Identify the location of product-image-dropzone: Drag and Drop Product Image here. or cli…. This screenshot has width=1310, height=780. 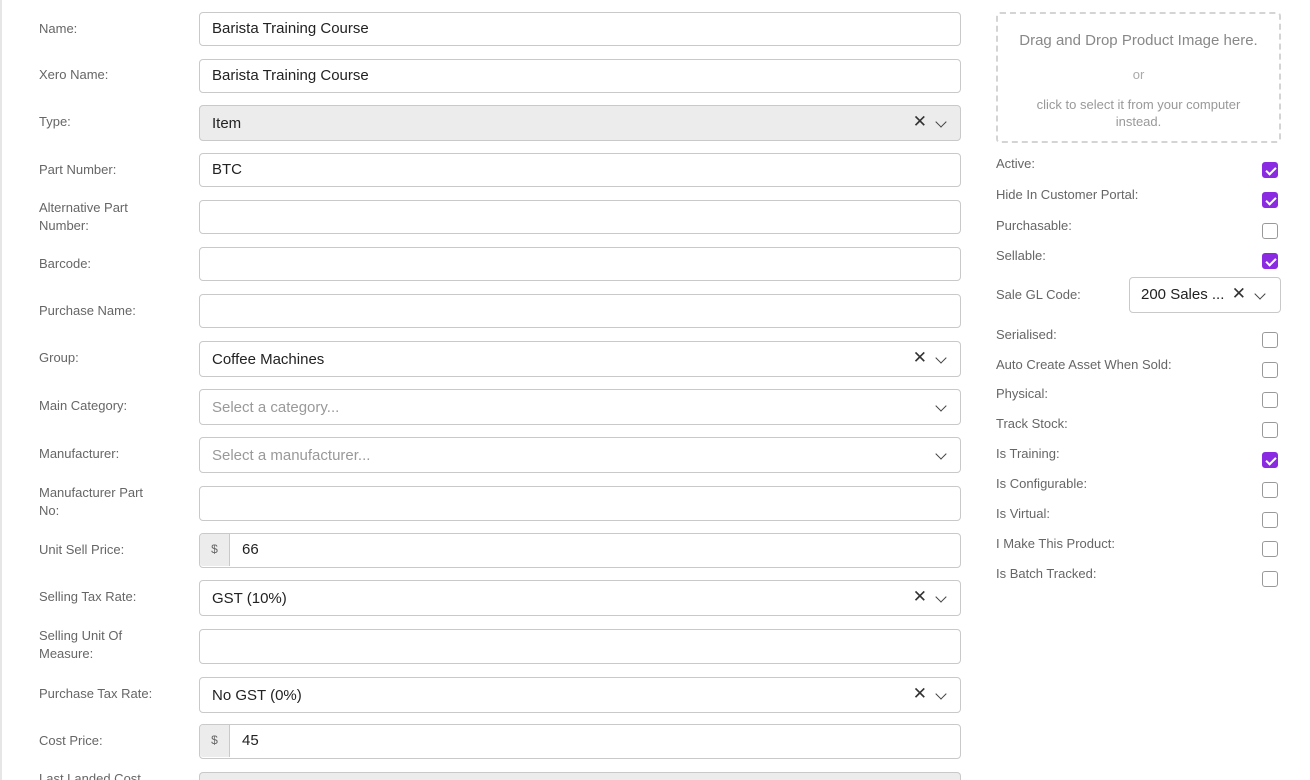
(1138, 77).